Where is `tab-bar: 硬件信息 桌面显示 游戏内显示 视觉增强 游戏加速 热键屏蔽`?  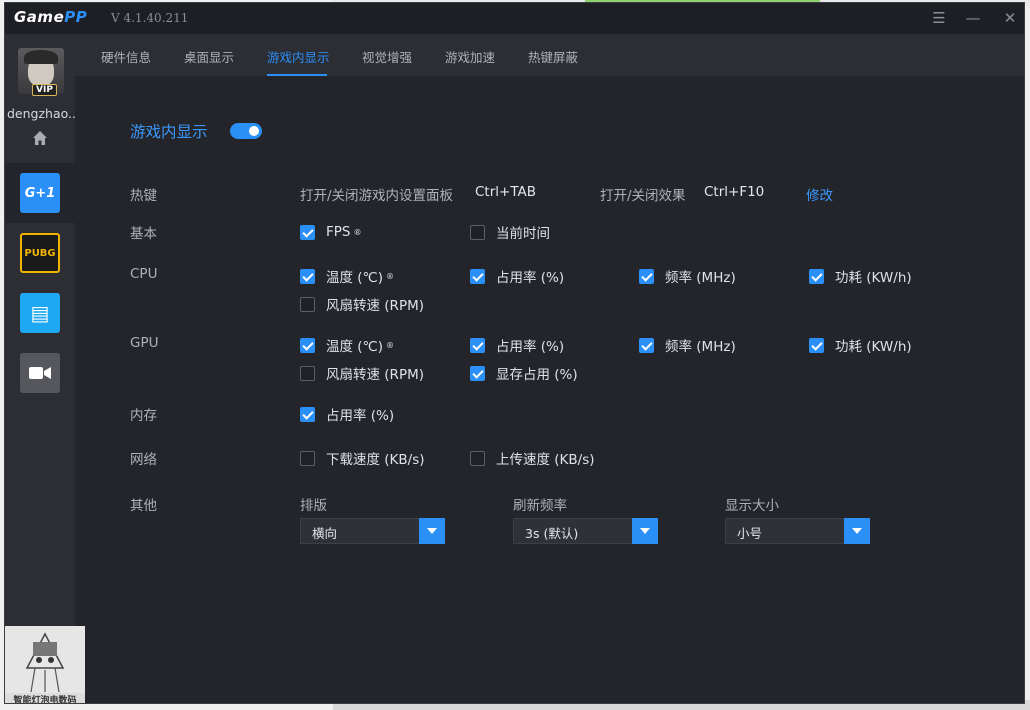
tab-bar: 硬件信息 桌面显示 游戏内显示 视觉增强 游戏加速 热键屏蔽 is located at coordinates (549, 55).